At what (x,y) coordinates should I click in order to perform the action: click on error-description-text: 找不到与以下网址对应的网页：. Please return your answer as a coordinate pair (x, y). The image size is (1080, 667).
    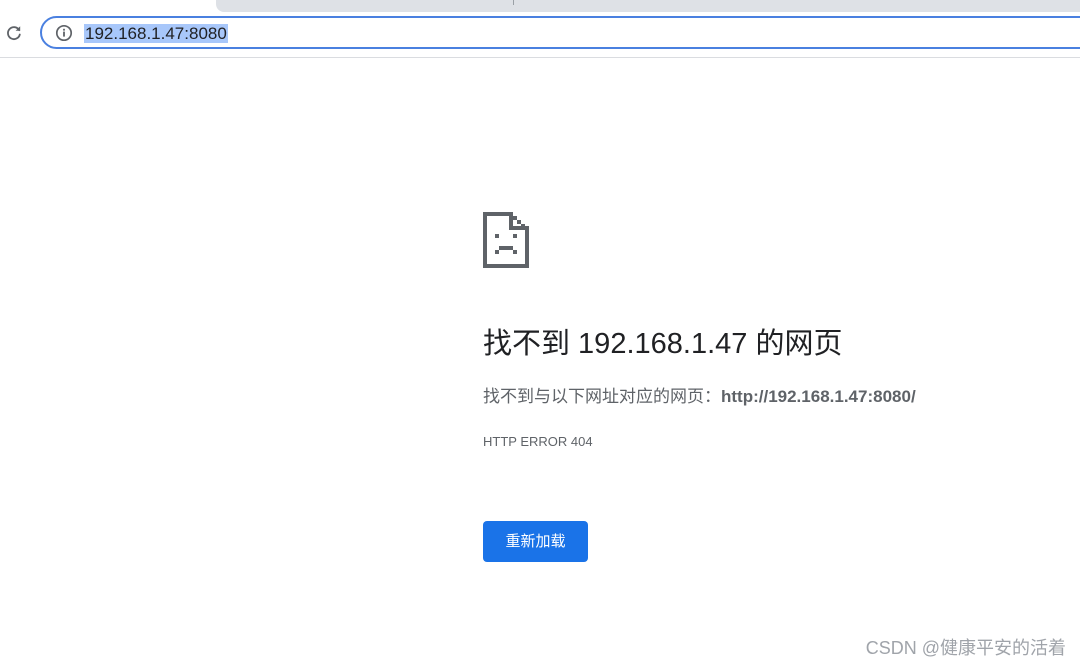
    Looking at the image, I should click on (602, 396).